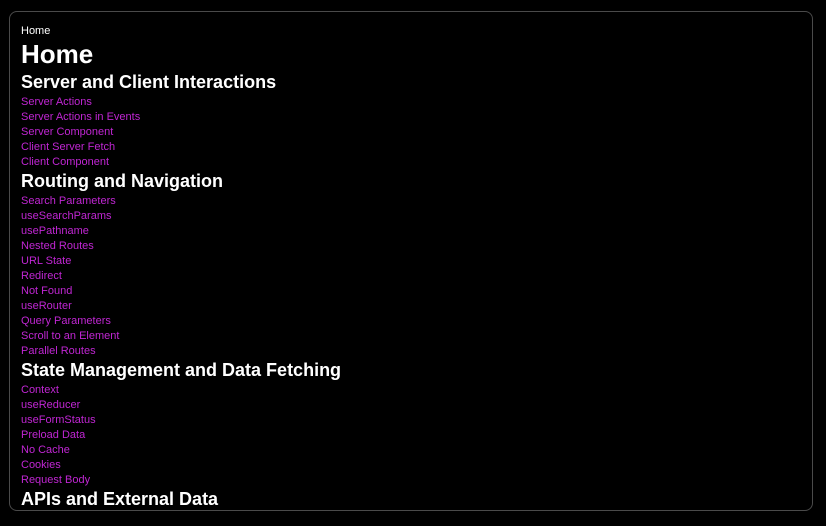 Image resolution: width=826 pixels, height=526 pixels. Describe the element at coordinates (411, 478) in the screenshot. I see `list-item: Request Body` at that location.